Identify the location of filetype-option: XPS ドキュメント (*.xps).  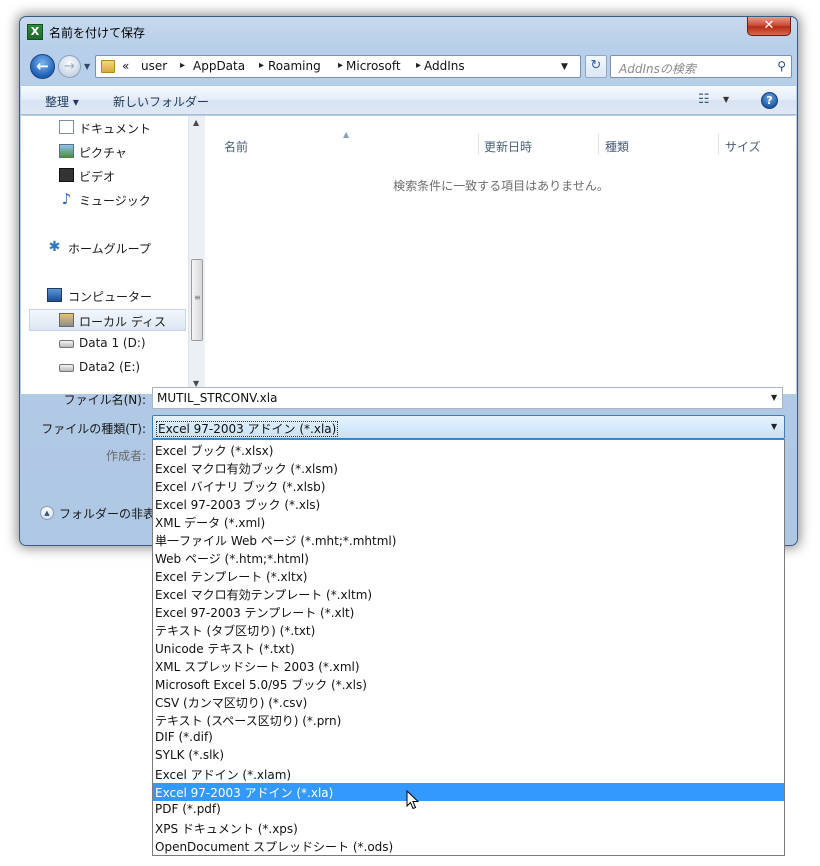
(468, 828).